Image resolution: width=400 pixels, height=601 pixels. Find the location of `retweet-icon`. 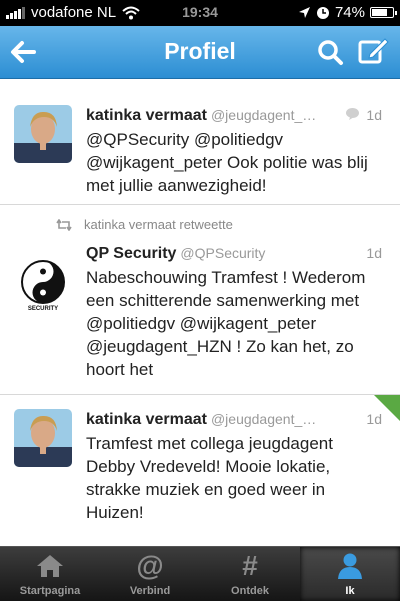

retweet-icon is located at coordinates (64, 224).